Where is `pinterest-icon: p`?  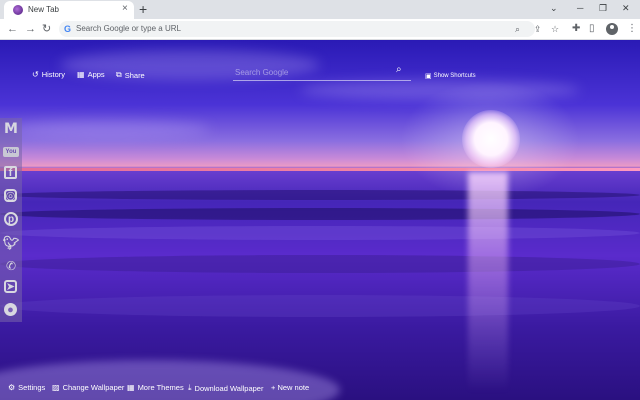 pinterest-icon: p is located at coordinates (11, 219).